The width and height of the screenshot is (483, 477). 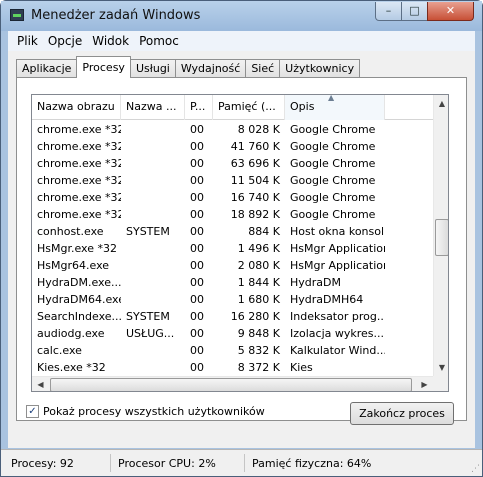 I want to click on scroll-left-icon: ◀, so click(x=40, y=384).